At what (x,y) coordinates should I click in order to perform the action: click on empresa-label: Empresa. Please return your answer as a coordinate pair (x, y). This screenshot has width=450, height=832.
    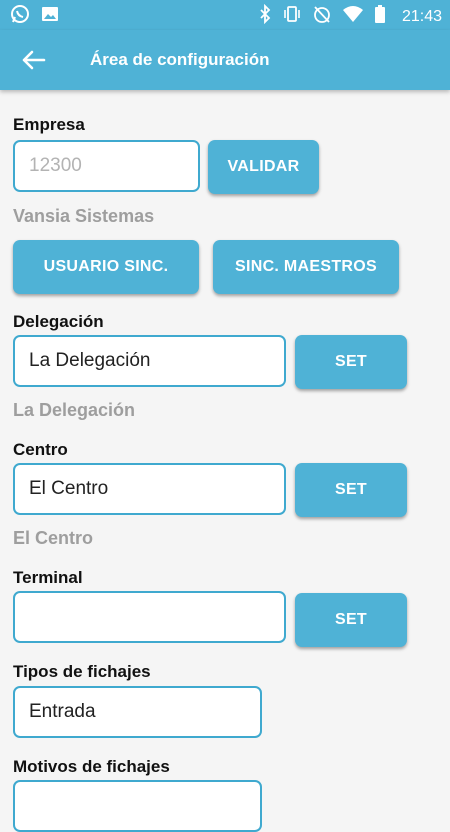
    Looking at the image, I should click on (49, 124).